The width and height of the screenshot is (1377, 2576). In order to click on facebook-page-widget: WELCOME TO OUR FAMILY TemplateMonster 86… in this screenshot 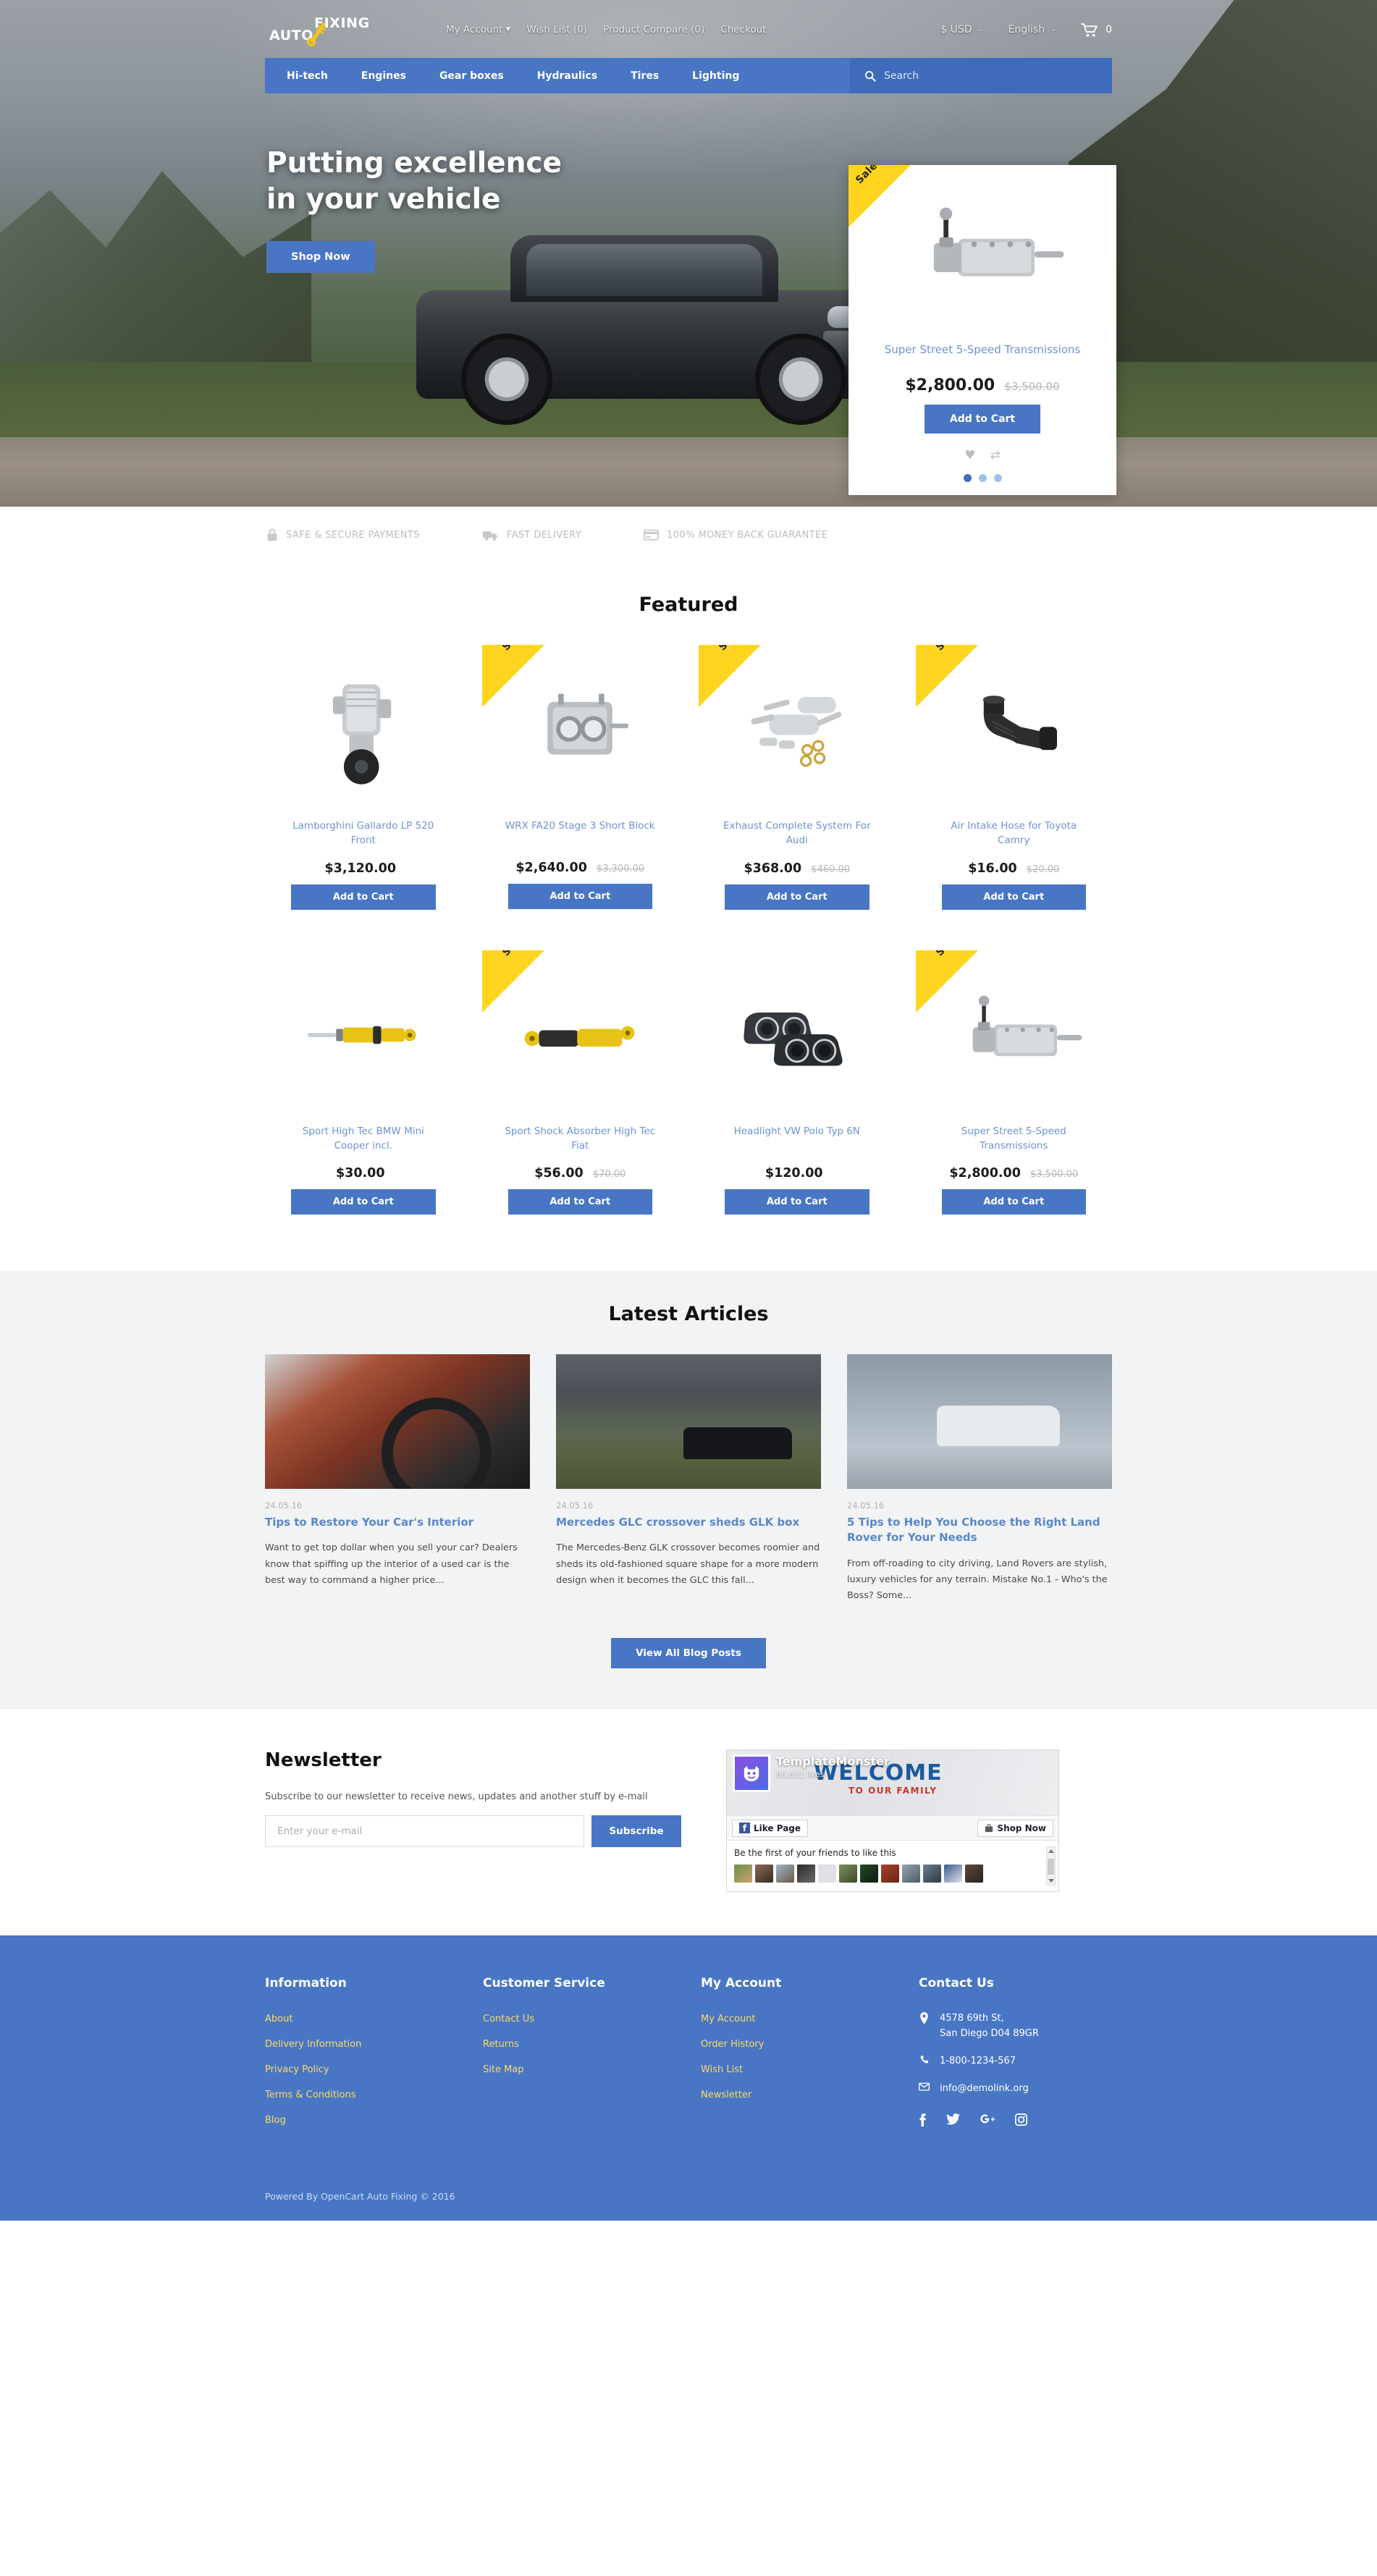, I will do `click(892, 1821)`.